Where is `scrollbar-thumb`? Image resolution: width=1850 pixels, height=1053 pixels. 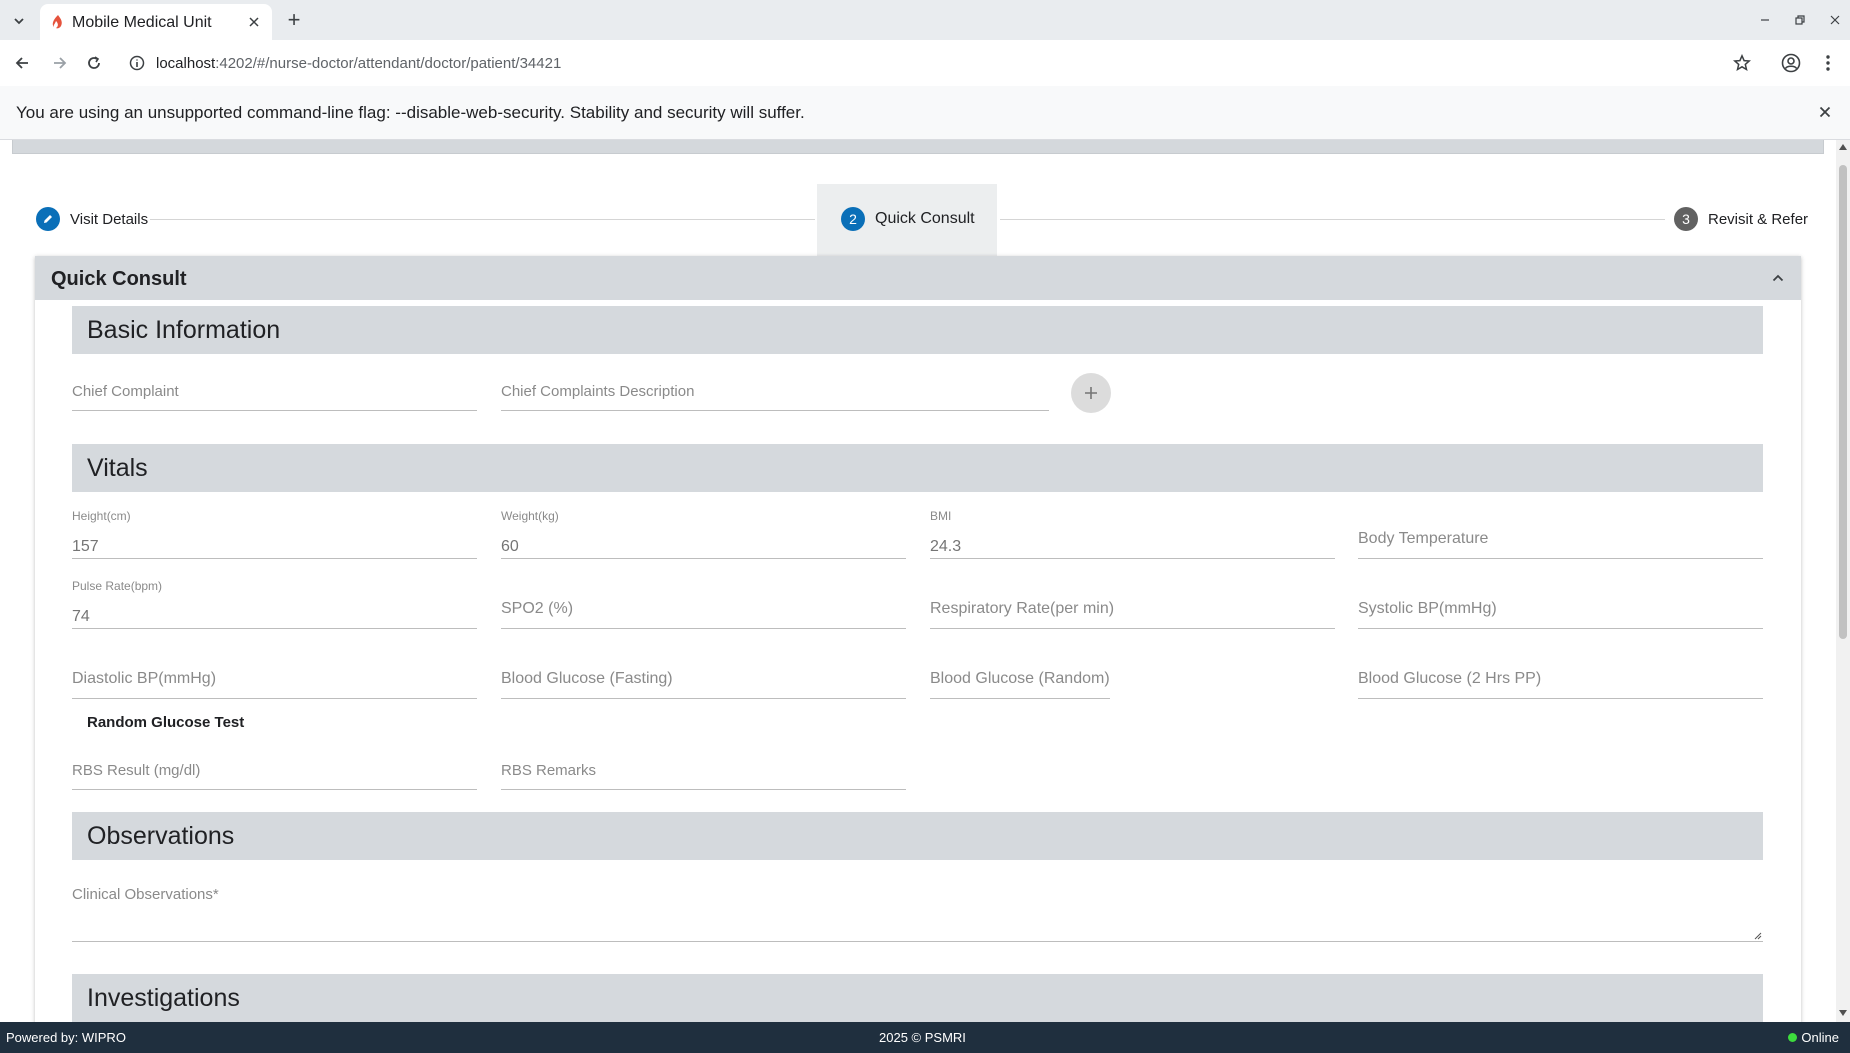
scrollbar-thumb is located at coordinates (1843, 402).